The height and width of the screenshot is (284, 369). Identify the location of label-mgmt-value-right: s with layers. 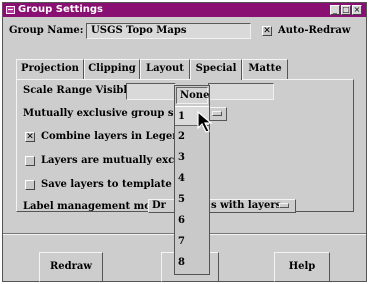
(246, 205).